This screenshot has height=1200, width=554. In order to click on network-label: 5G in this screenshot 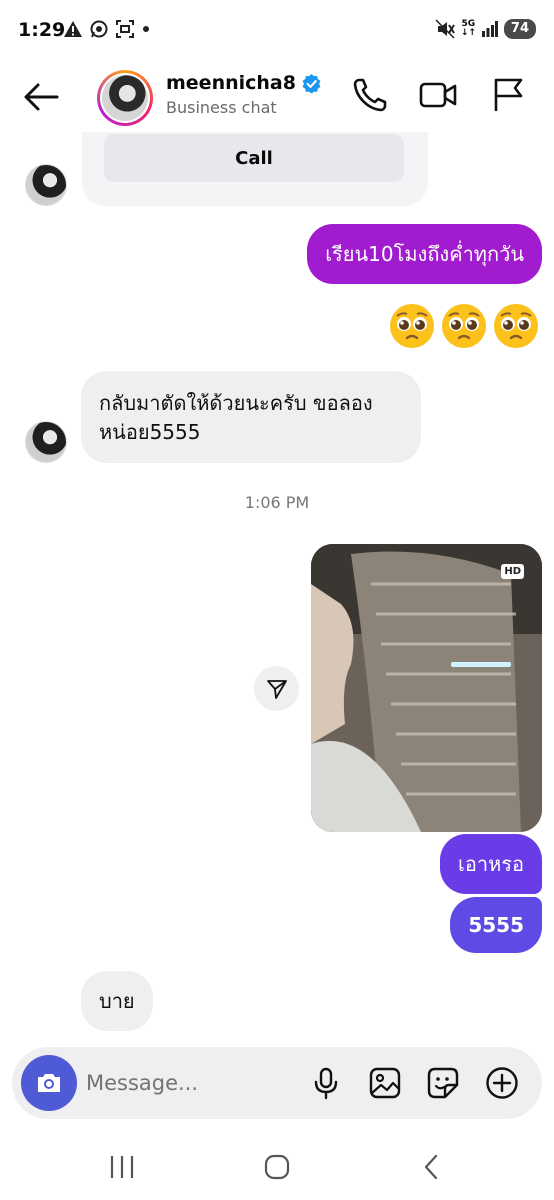, I will do `click(468, 24)`.